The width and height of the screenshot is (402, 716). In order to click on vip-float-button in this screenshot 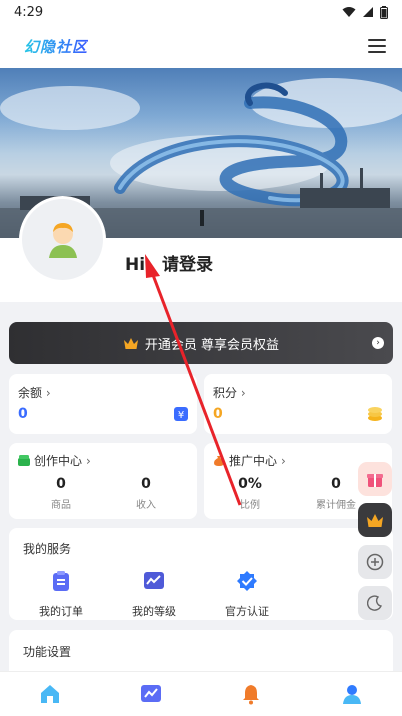, I will do `click(375, 520)`.